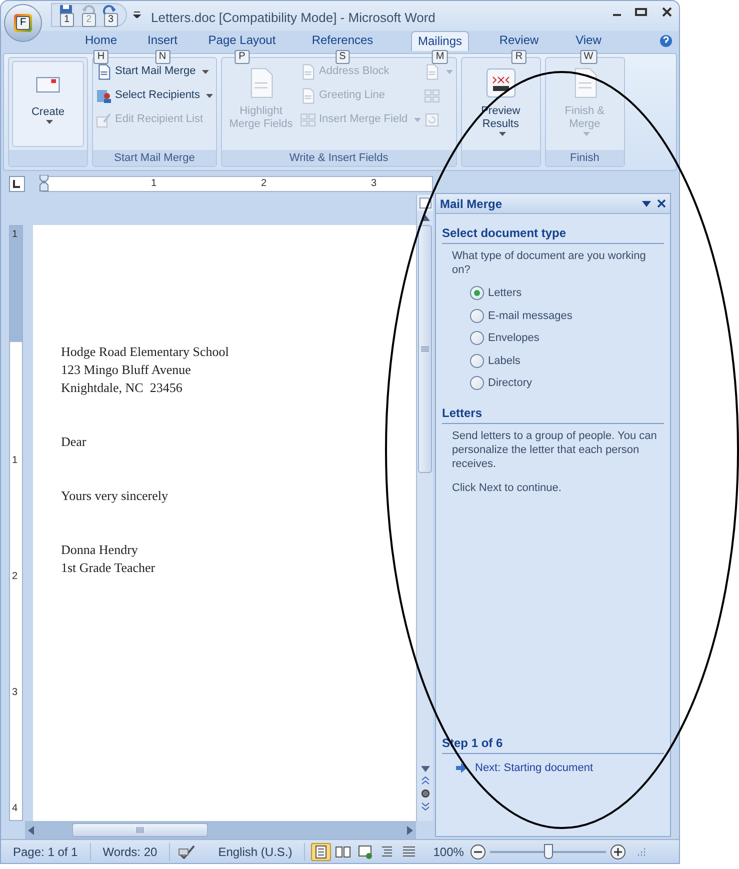 This screenshot has width=739, height=869. I want to click on preview-icon, so click(500, 83).